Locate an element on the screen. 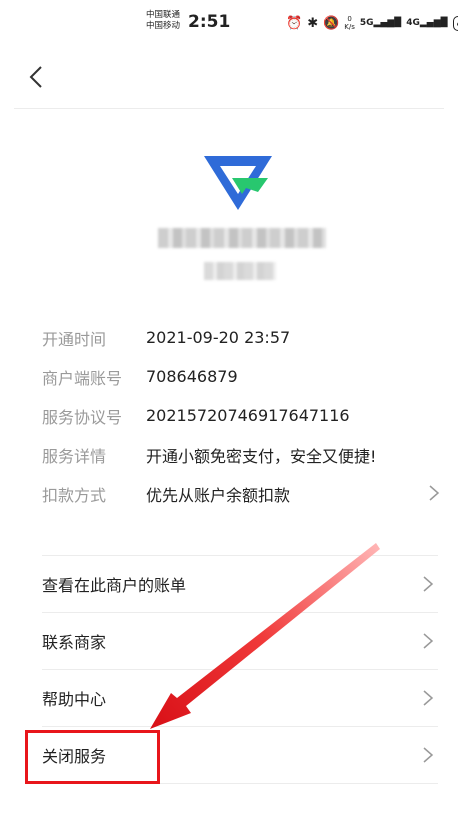  carrier-2: 中国移动 is located at coordinates (163, 26).